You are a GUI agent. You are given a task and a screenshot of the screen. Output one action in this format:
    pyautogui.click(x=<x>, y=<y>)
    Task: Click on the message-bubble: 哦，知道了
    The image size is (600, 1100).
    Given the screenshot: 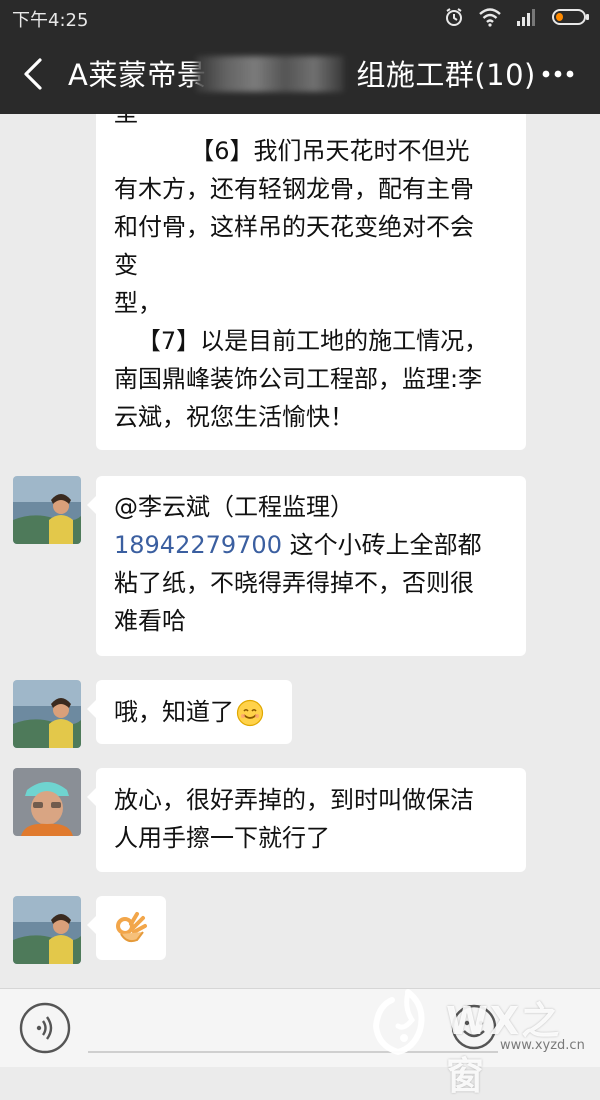 What is the action you would take?
    pyautogui.click(x=189, y=712)
    